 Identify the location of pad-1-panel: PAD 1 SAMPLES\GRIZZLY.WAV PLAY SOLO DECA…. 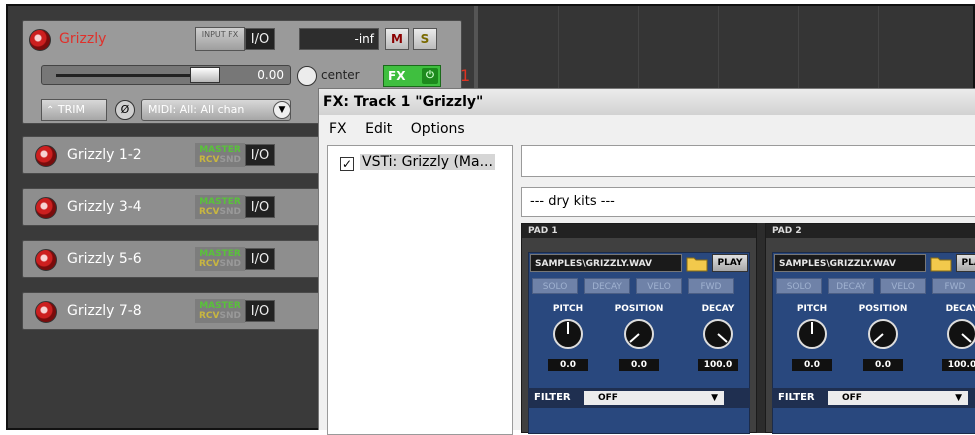
(639, 328).